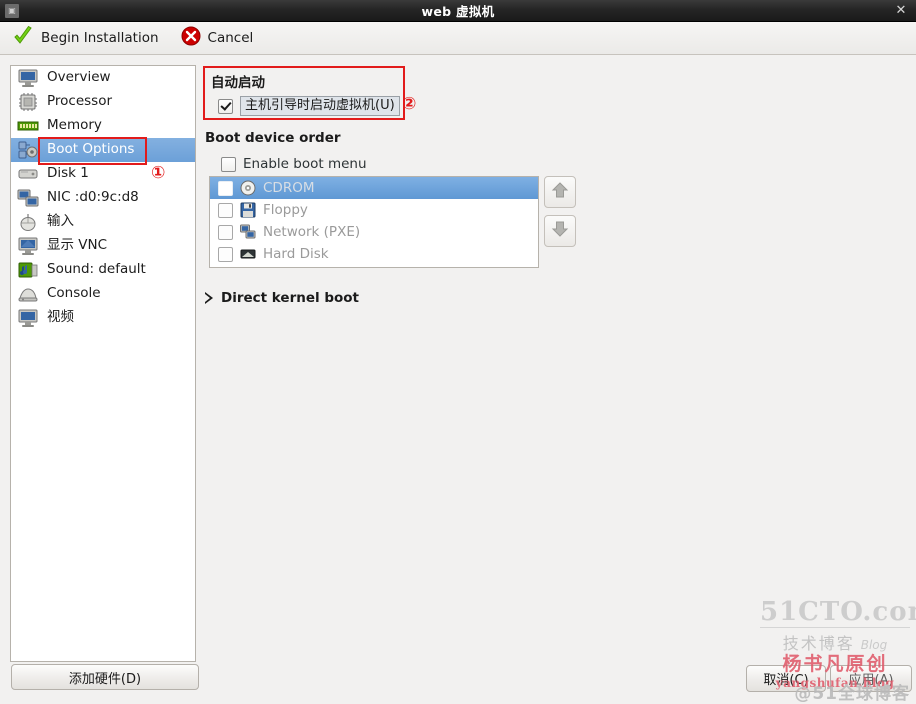 The image size is (916, 704). What do you see at coordinates (238, 83) in the screenshot?
I see `autostart-title: 自动启动` at bounding box center [238, 83].